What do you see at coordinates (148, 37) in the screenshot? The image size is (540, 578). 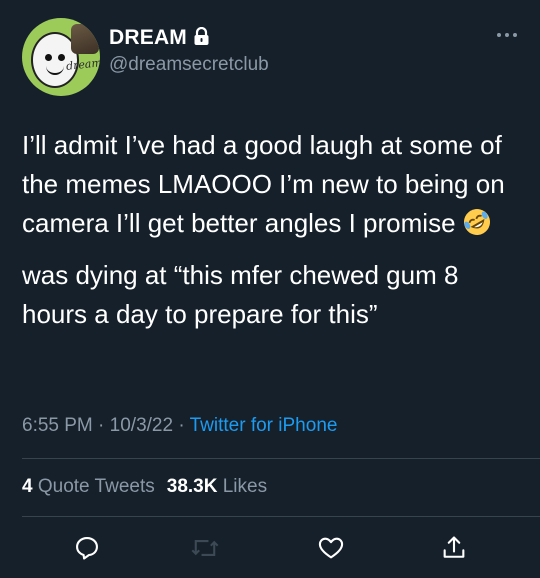 I see `display-name-text: DREAM` at bounding box center [148, 37].